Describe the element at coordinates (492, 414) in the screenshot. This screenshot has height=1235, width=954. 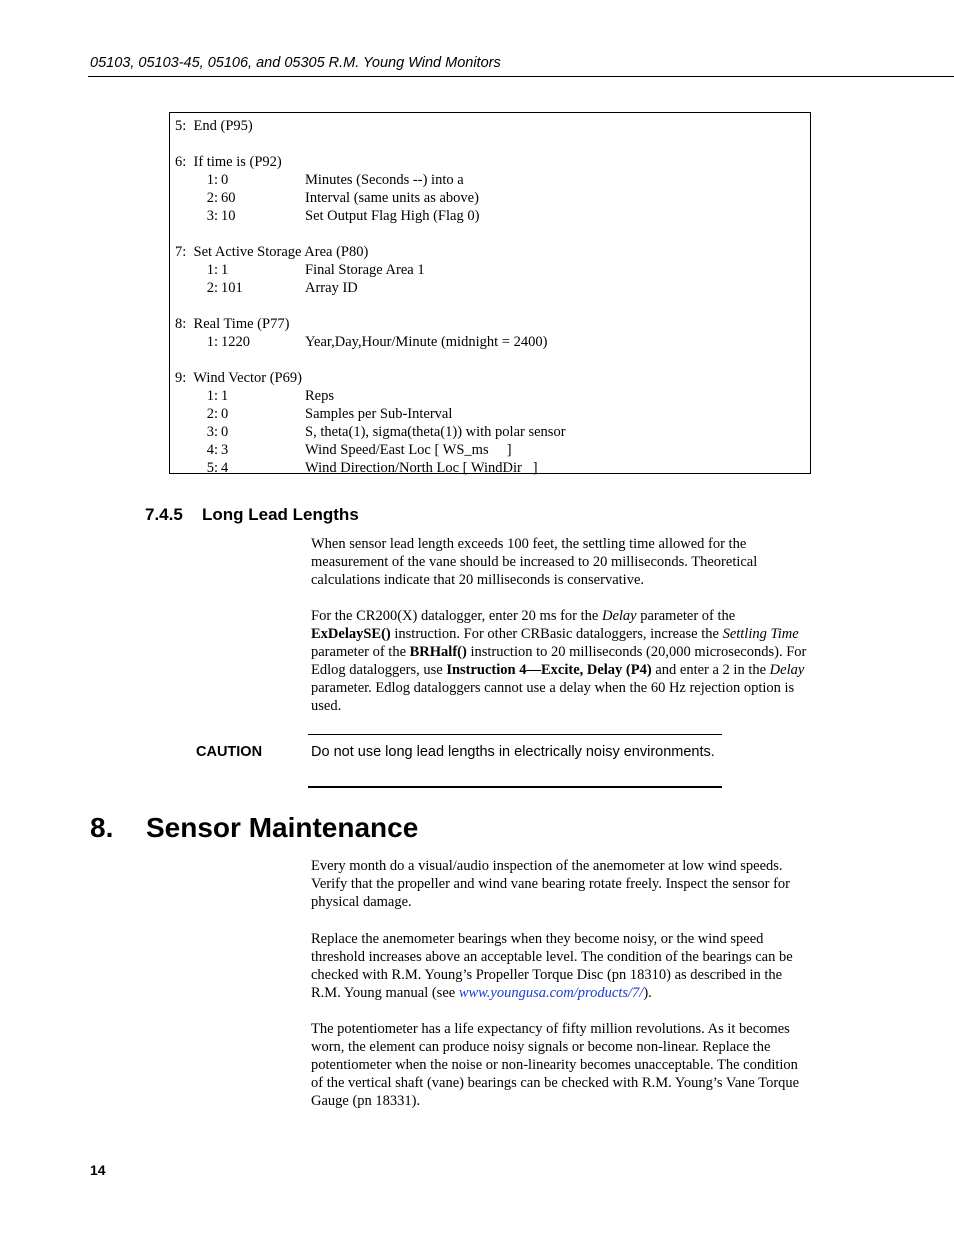
I see `instruction-parameter: 2: 0 Samples per Sub-Interval` at that location.